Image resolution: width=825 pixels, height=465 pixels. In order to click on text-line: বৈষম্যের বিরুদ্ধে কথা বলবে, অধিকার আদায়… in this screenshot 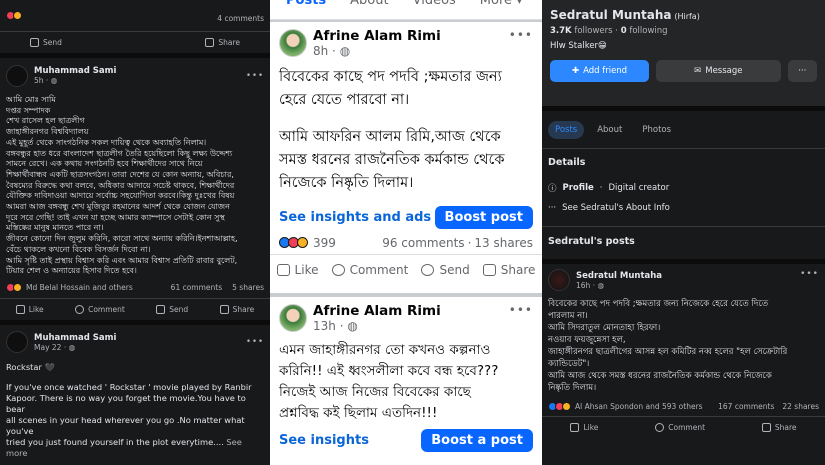, I will do `click(120, 185)`.